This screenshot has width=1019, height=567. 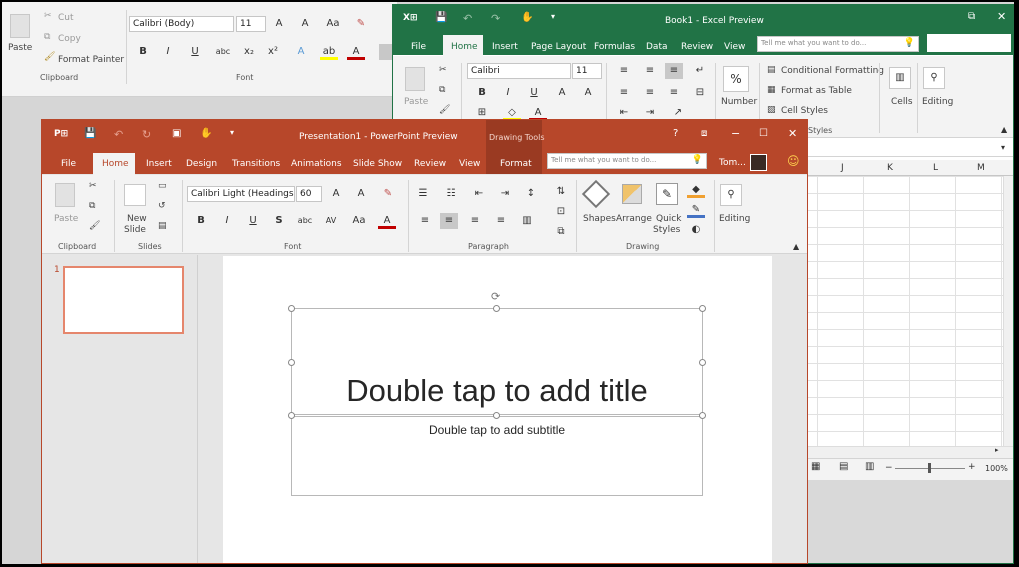 What do you see at coordinates (632, 194) in the screenshot?
I see `ppt-arrange-icon` at bounding box center [632, 194].